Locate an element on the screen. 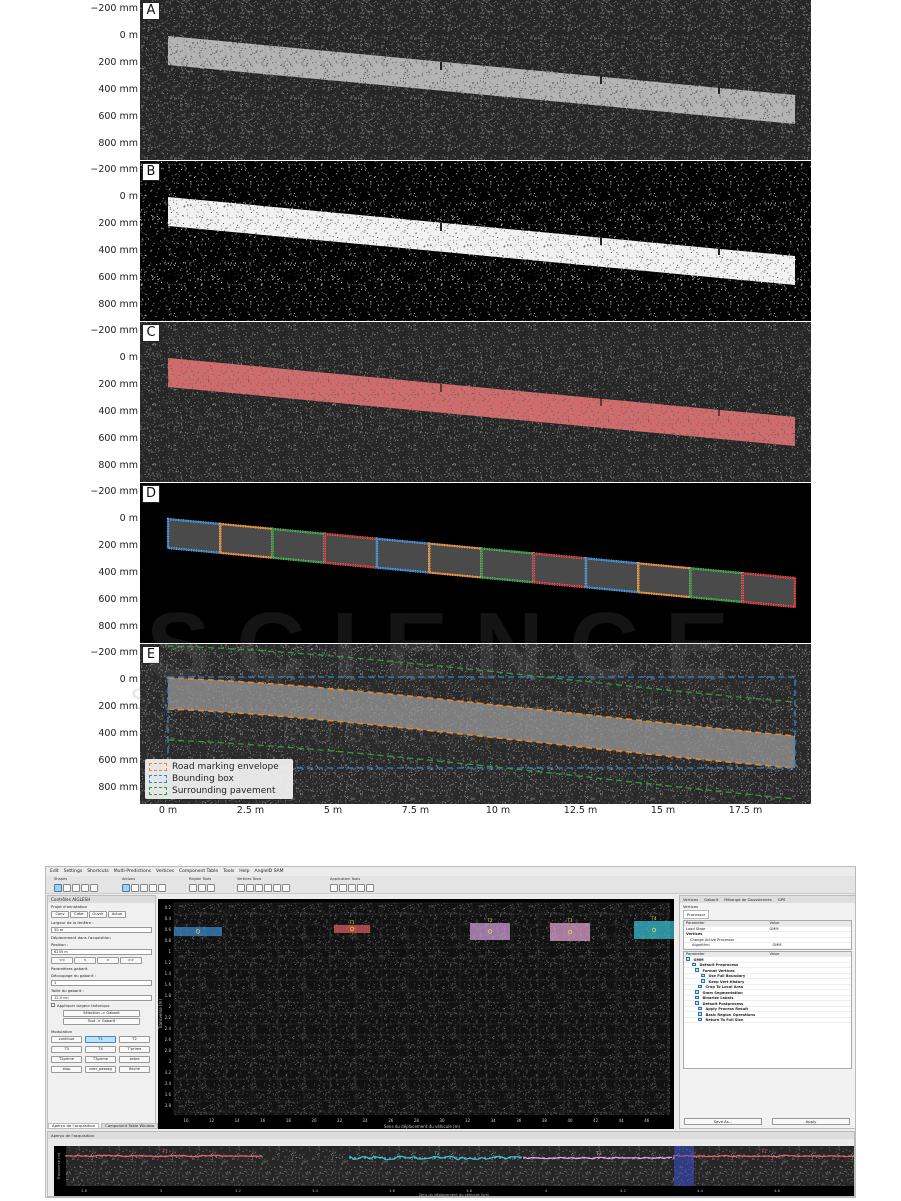 This screenshot has height=1201, width=901. zoom-icon is located at coordinates (193, 888).